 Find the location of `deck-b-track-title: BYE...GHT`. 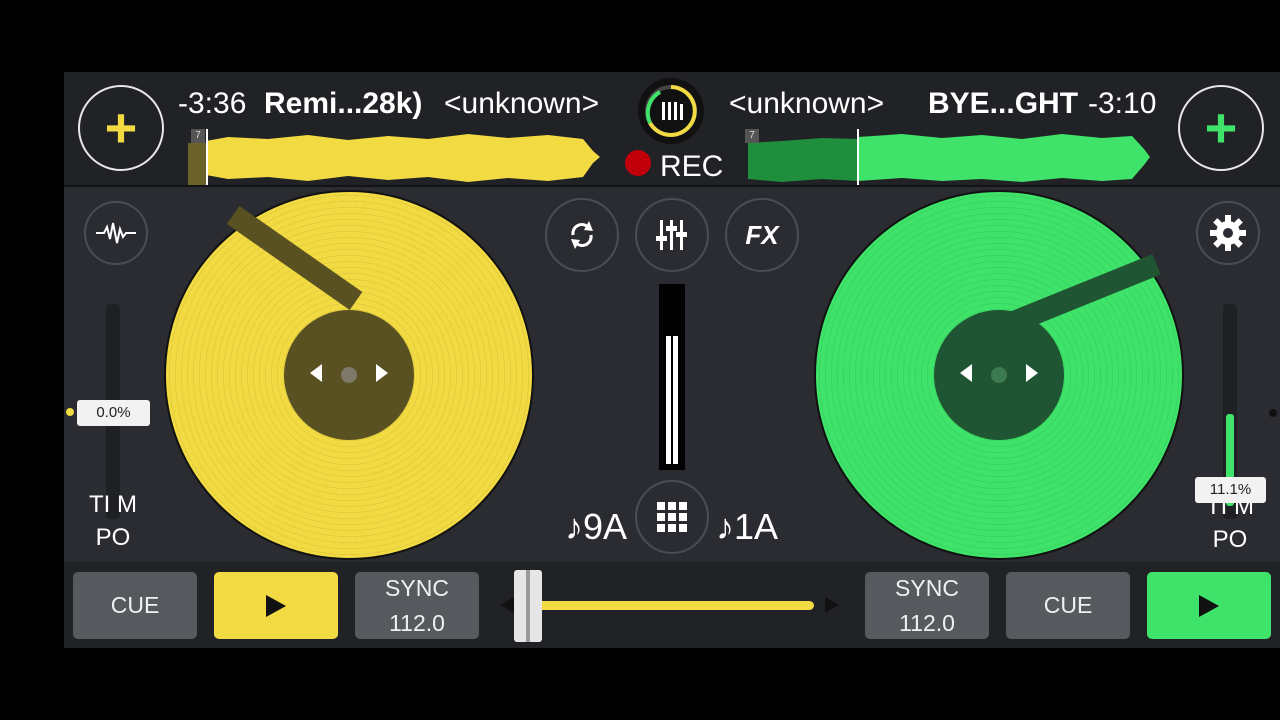

deck-b-track-title: BYE...GHT is located at coordinates (1003, 103).